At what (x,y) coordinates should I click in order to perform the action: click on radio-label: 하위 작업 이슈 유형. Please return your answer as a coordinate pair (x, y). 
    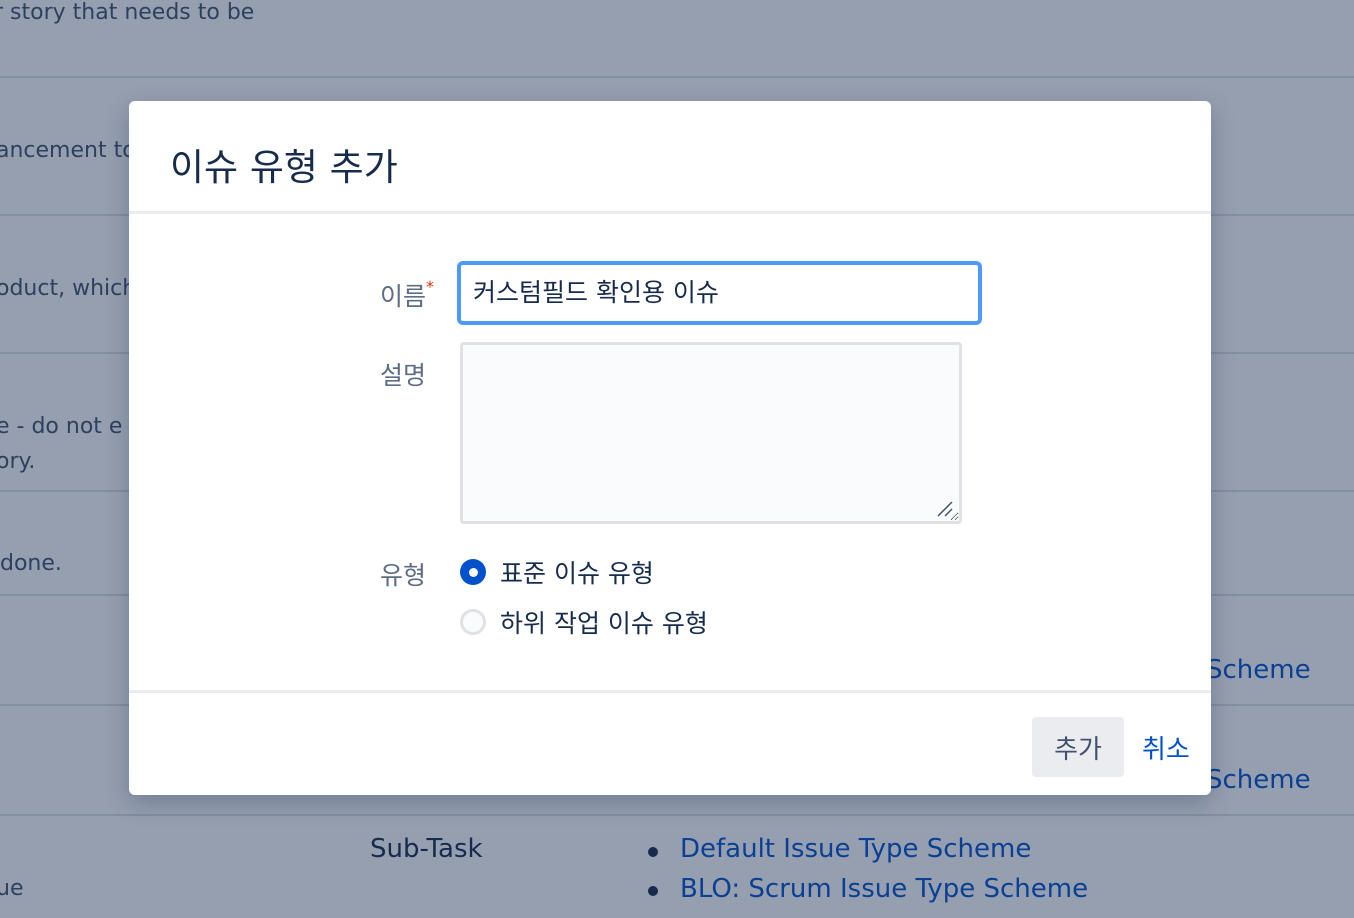
    Looking at the image, I should click on (604, 622).